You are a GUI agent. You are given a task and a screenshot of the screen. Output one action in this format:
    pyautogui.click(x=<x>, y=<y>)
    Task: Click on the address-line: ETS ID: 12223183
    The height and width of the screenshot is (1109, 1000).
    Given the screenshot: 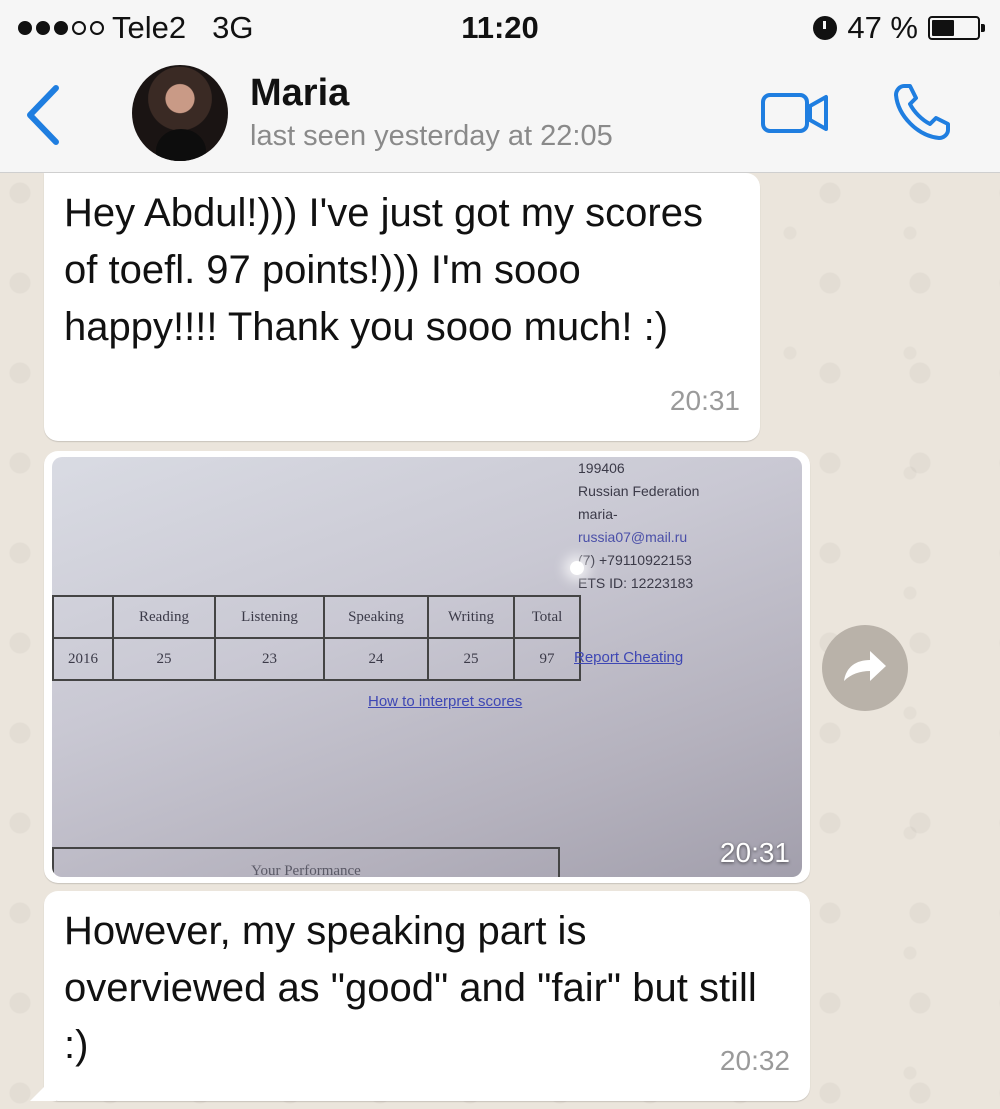 What is the action you would take?
    pyautogui.click(x=636, y=583)
    